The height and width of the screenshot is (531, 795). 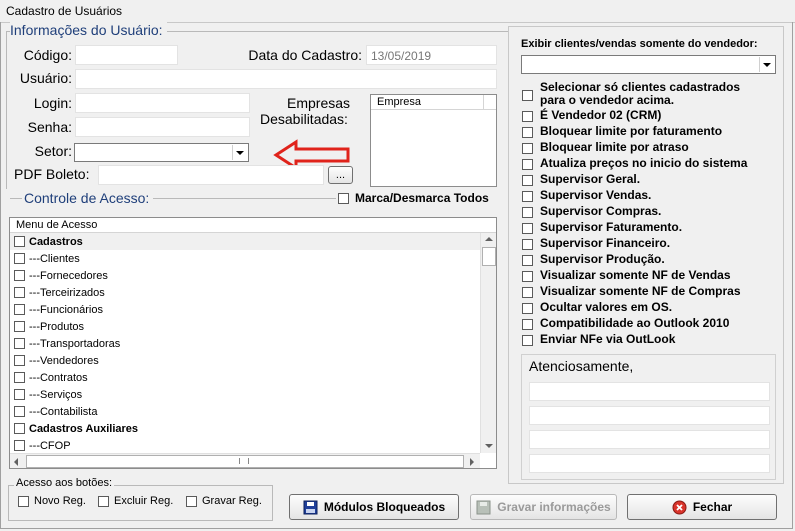 I want to click on option-row: É Vendedor 02 (CRM), so click(x=591, y=115).